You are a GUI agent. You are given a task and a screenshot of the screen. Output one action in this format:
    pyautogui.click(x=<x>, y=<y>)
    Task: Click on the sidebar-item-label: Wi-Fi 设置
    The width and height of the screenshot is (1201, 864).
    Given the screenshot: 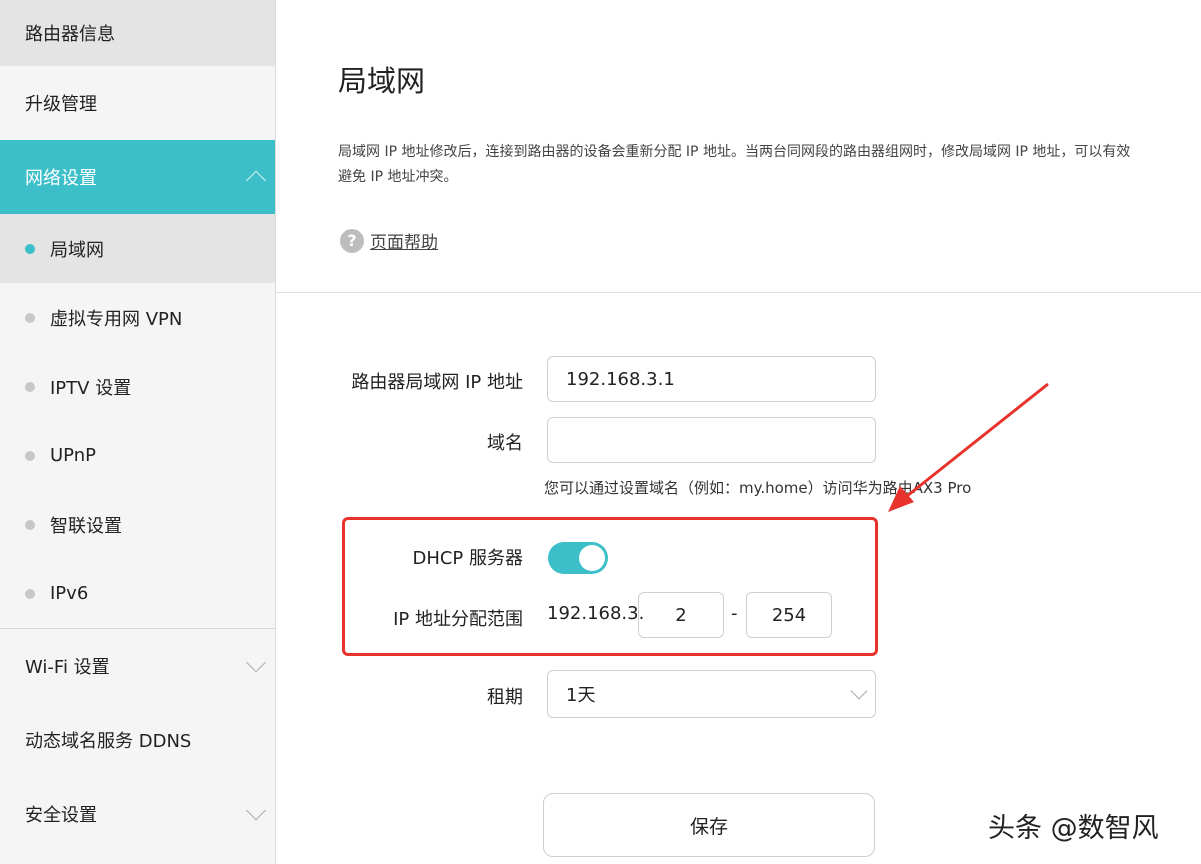 What is the action you would take?
    pyautogui.click(x=67, y=667)
    